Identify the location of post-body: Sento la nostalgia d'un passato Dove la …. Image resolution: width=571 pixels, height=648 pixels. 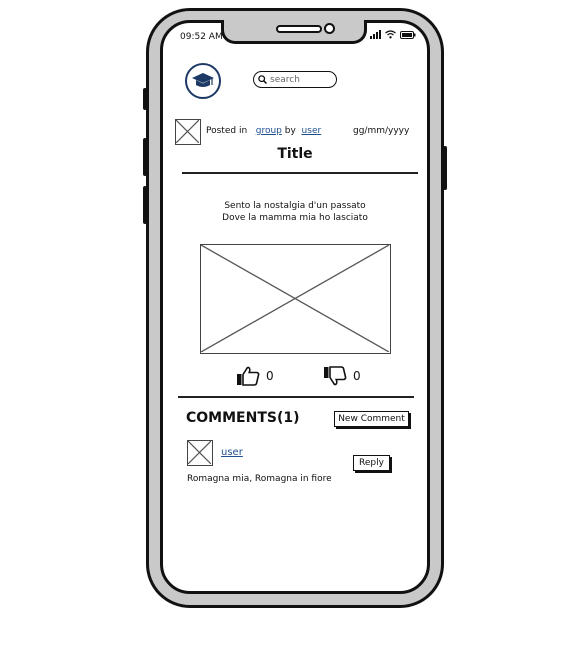
(295, 212).